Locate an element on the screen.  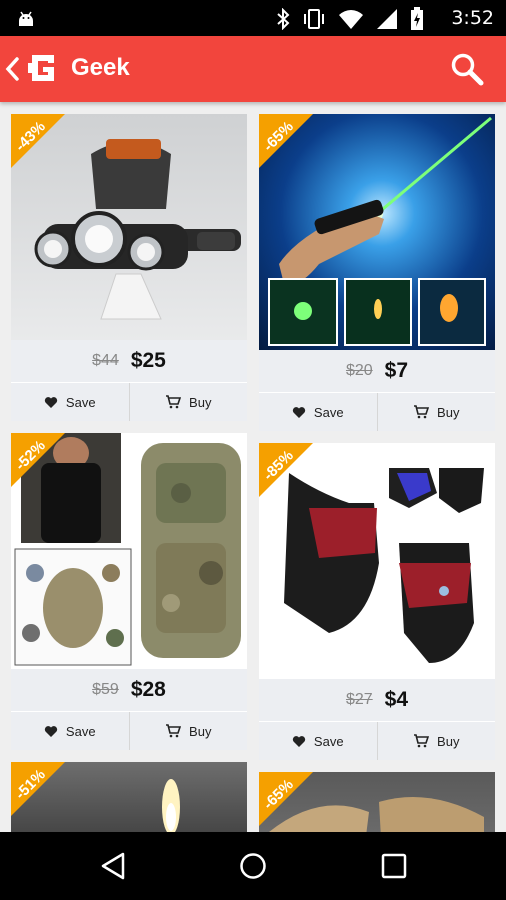
product-image-green-laser-pointer: -65% is located at coordinates (377, 232).